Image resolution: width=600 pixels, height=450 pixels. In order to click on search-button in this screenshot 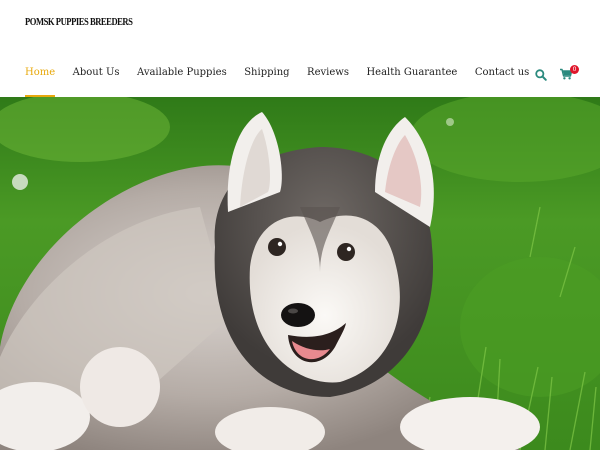, I will do `click(541, 74)`.